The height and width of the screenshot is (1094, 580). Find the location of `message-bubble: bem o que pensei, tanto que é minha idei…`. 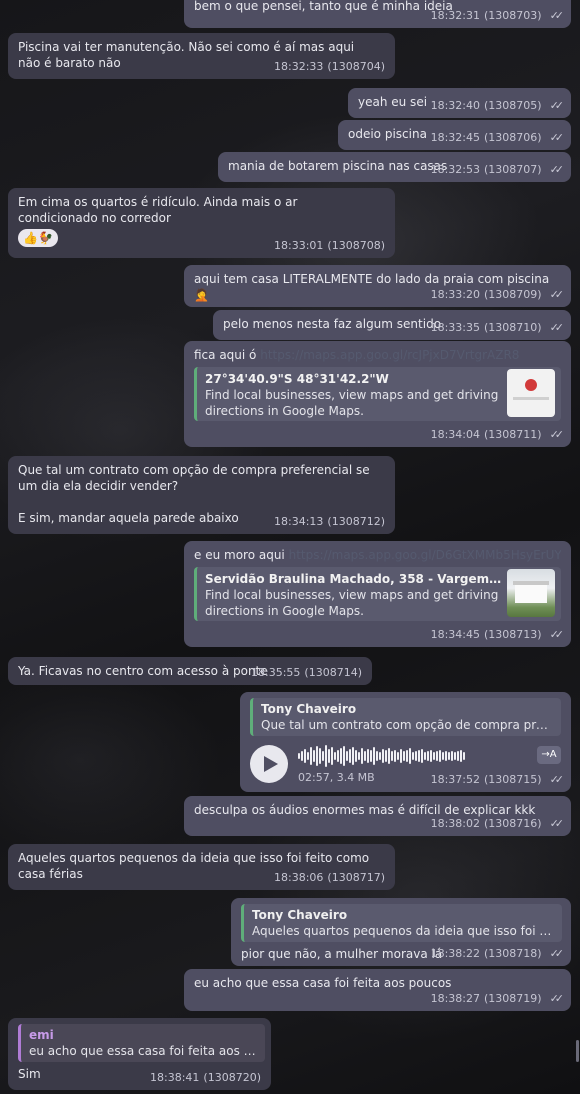

message-bubble: bem o que pensei, tanto que é minha idei… is located at coordinates (377, 14).